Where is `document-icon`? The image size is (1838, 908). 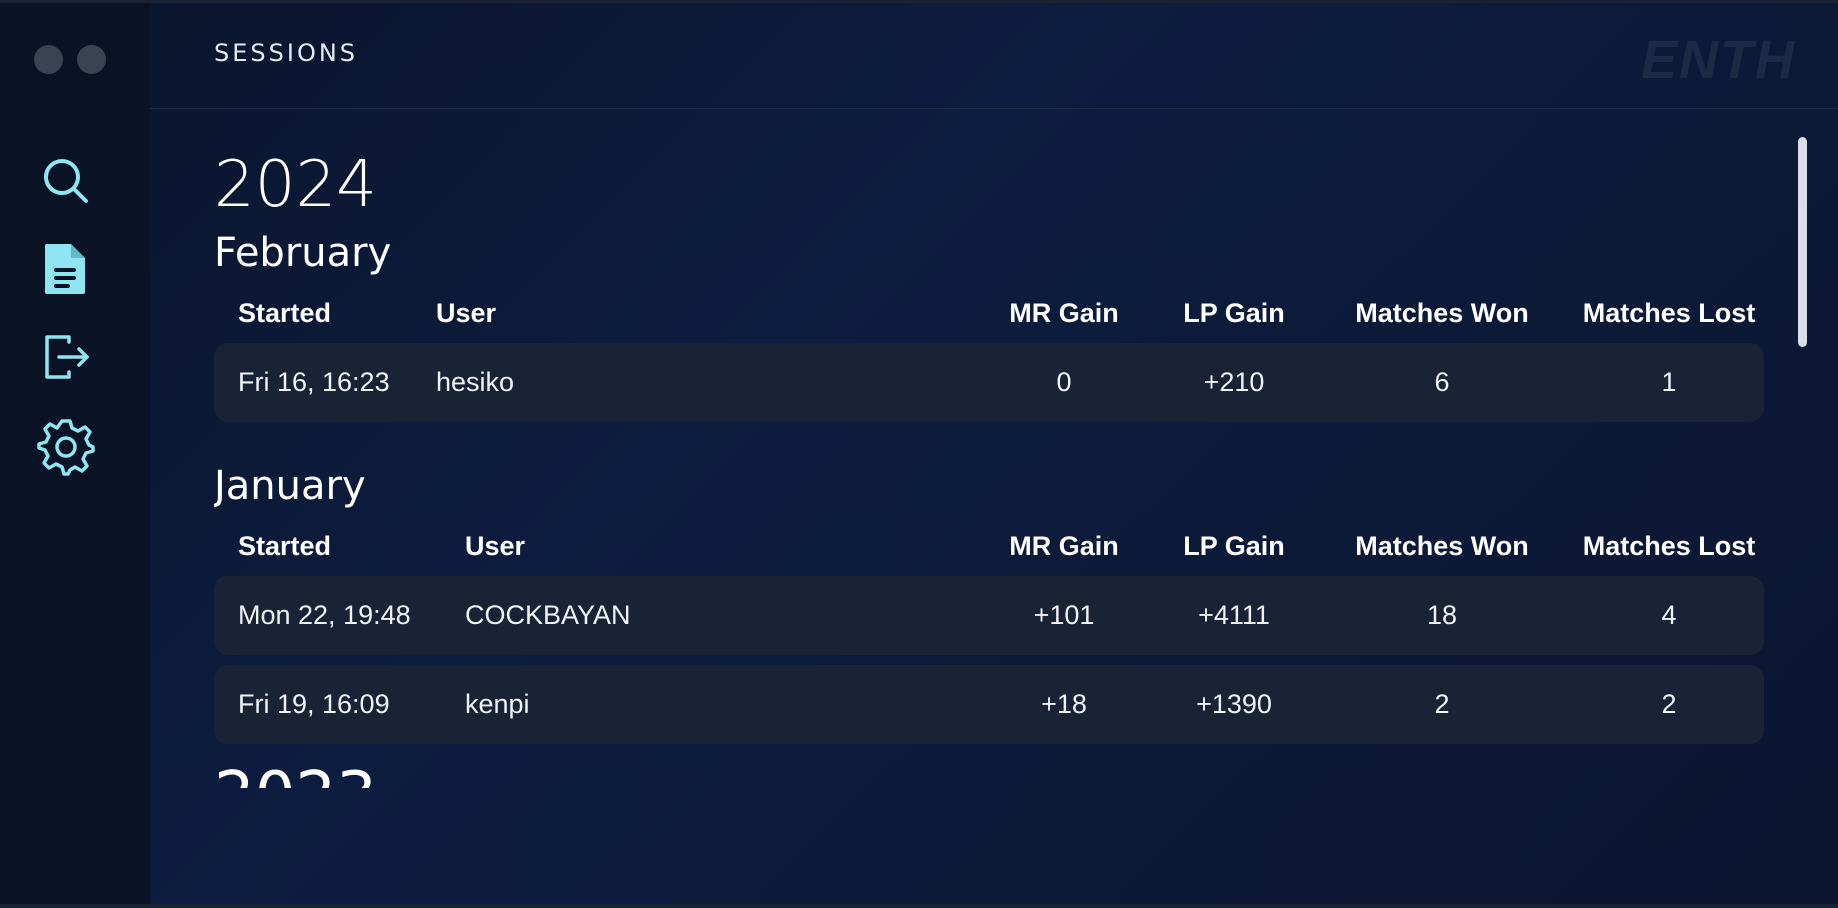
document-icon is located at coordinates (66, 269).